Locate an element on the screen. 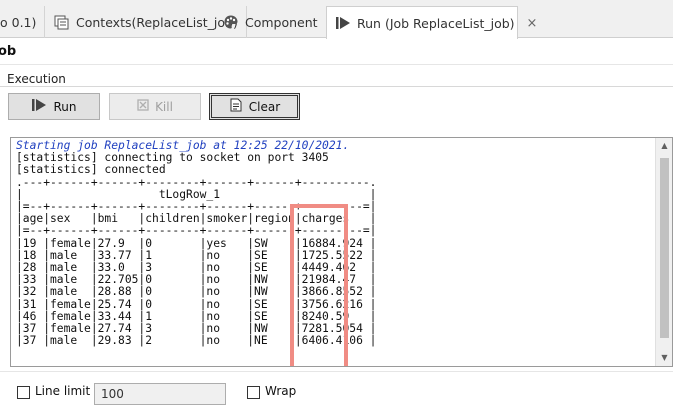 This screenshot has width=673, height=418. wrap-checkbox is located at coordinates (253, 392).